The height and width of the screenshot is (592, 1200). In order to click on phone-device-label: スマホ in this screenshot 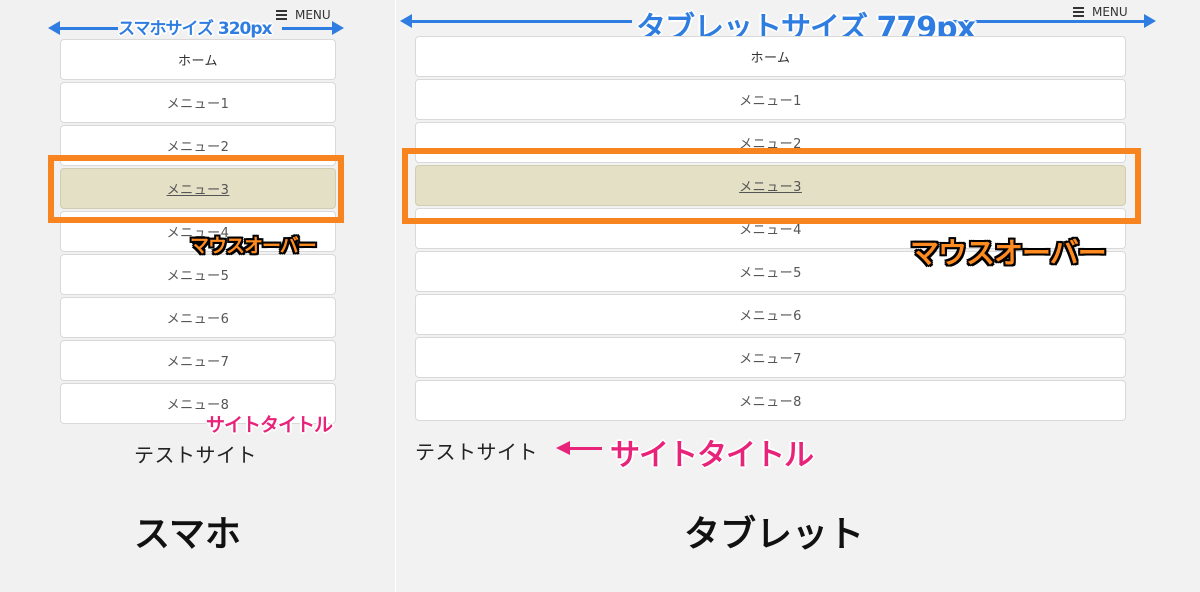, I will do `click(187, 534)`.